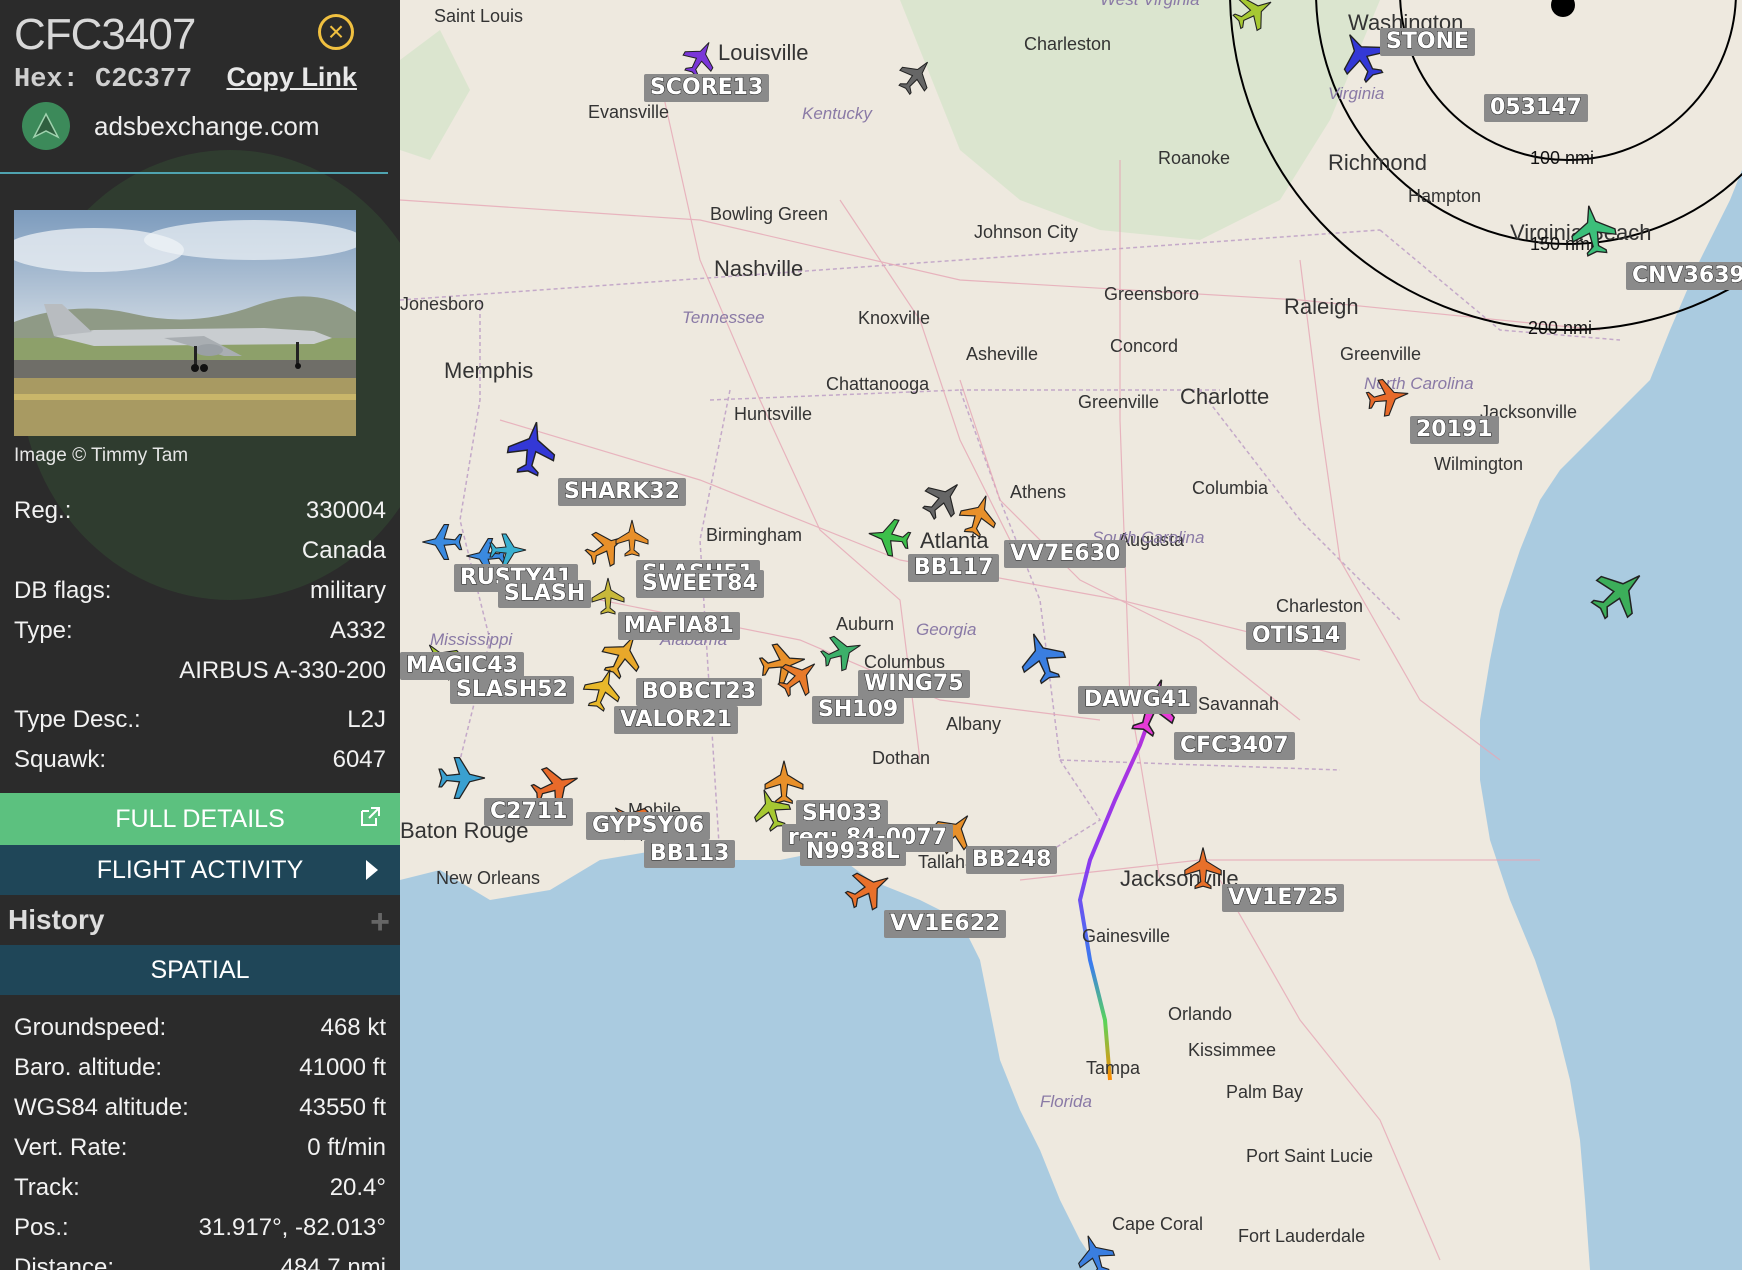  What do you see at coordinates (914, 684) in the screenshot?
I see `aircraft-label: WING75` at bounding box center [914, 684].